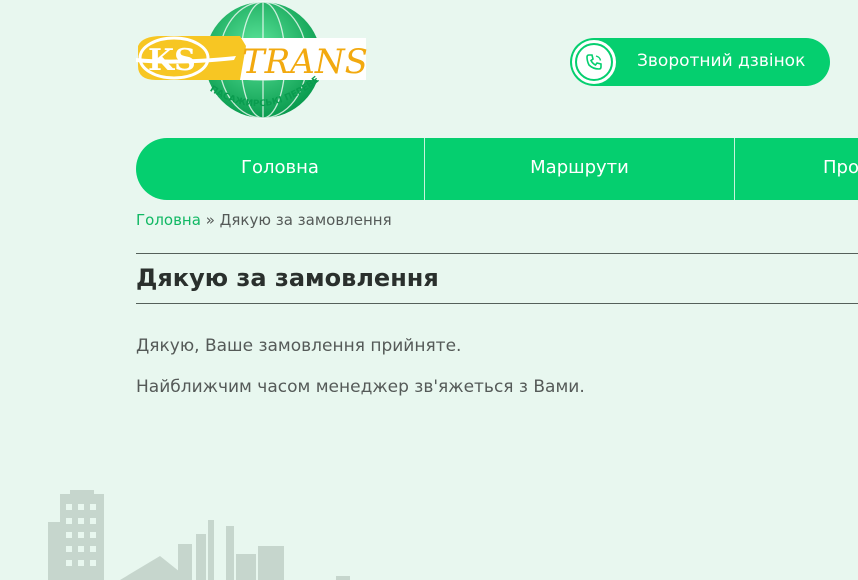  Describe the element at coordinates (280, 169) in the screenshot. I see `nav-item-home: Головна` at that location.